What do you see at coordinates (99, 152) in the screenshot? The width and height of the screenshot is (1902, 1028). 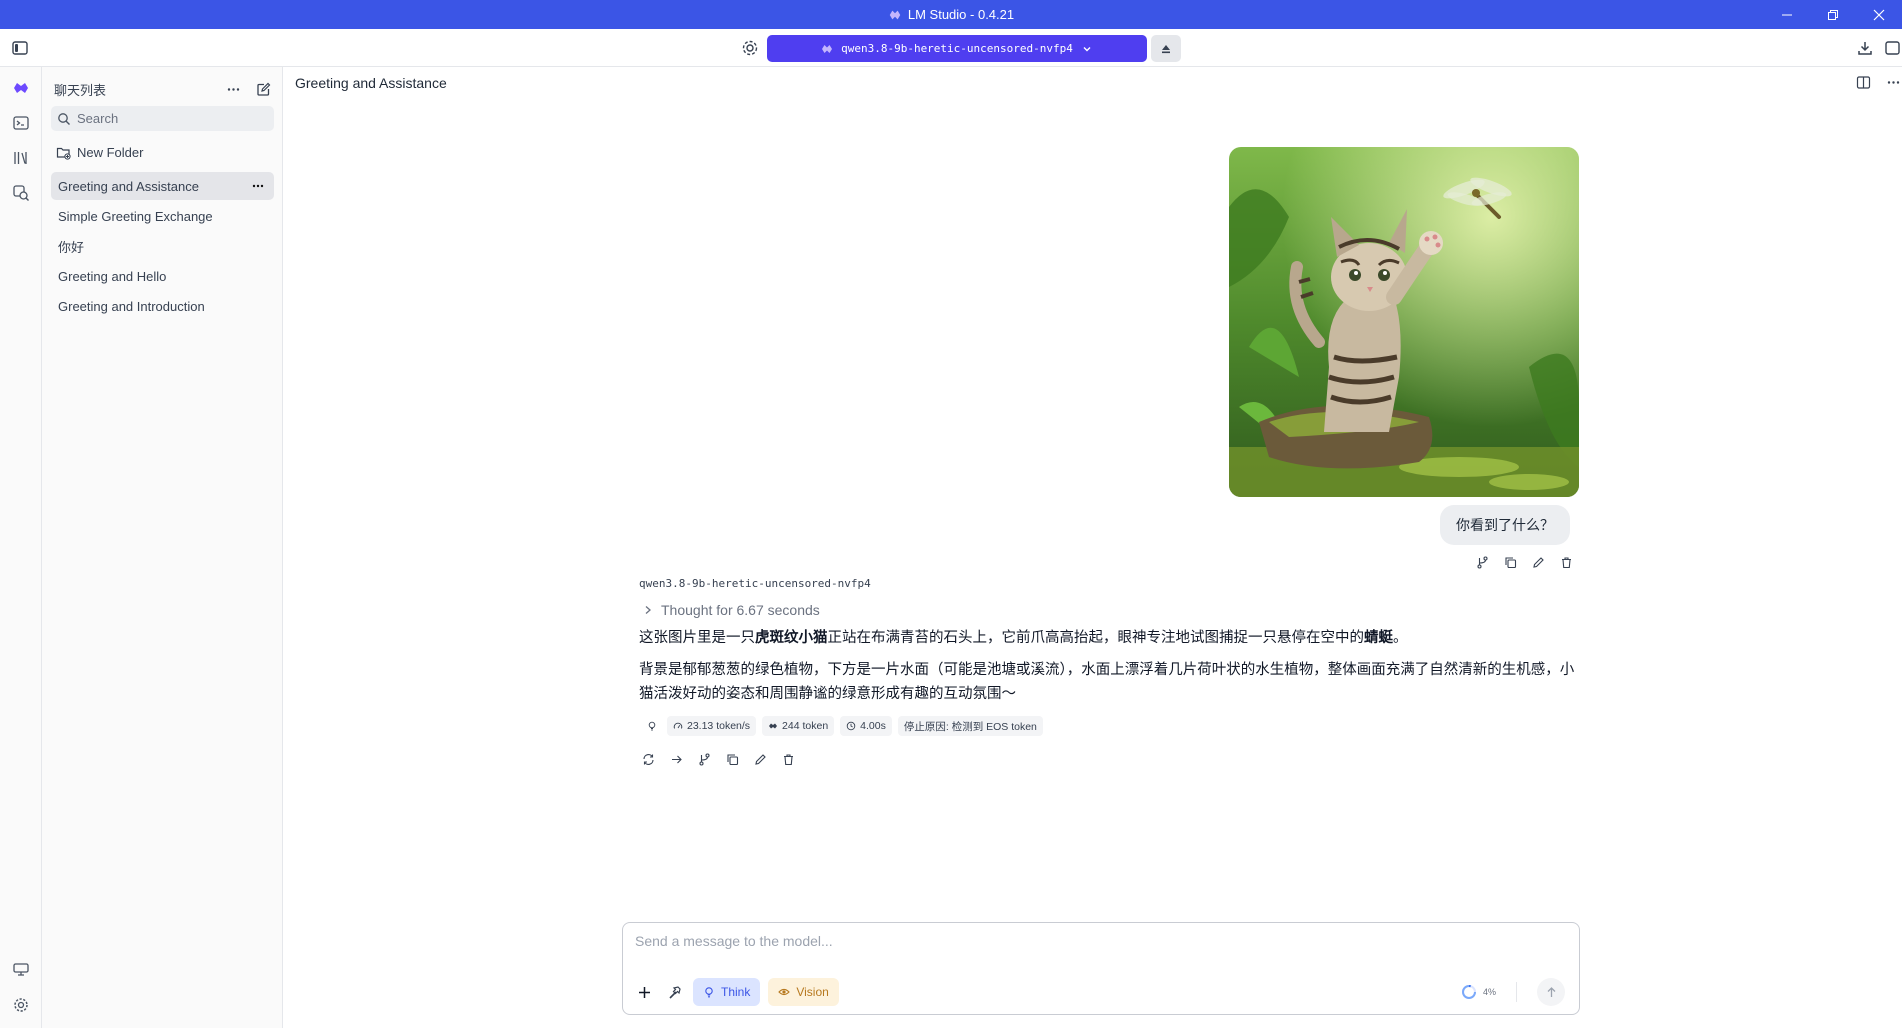 I see `new-folder-button: New Folder` at bounding box center [99, 152].